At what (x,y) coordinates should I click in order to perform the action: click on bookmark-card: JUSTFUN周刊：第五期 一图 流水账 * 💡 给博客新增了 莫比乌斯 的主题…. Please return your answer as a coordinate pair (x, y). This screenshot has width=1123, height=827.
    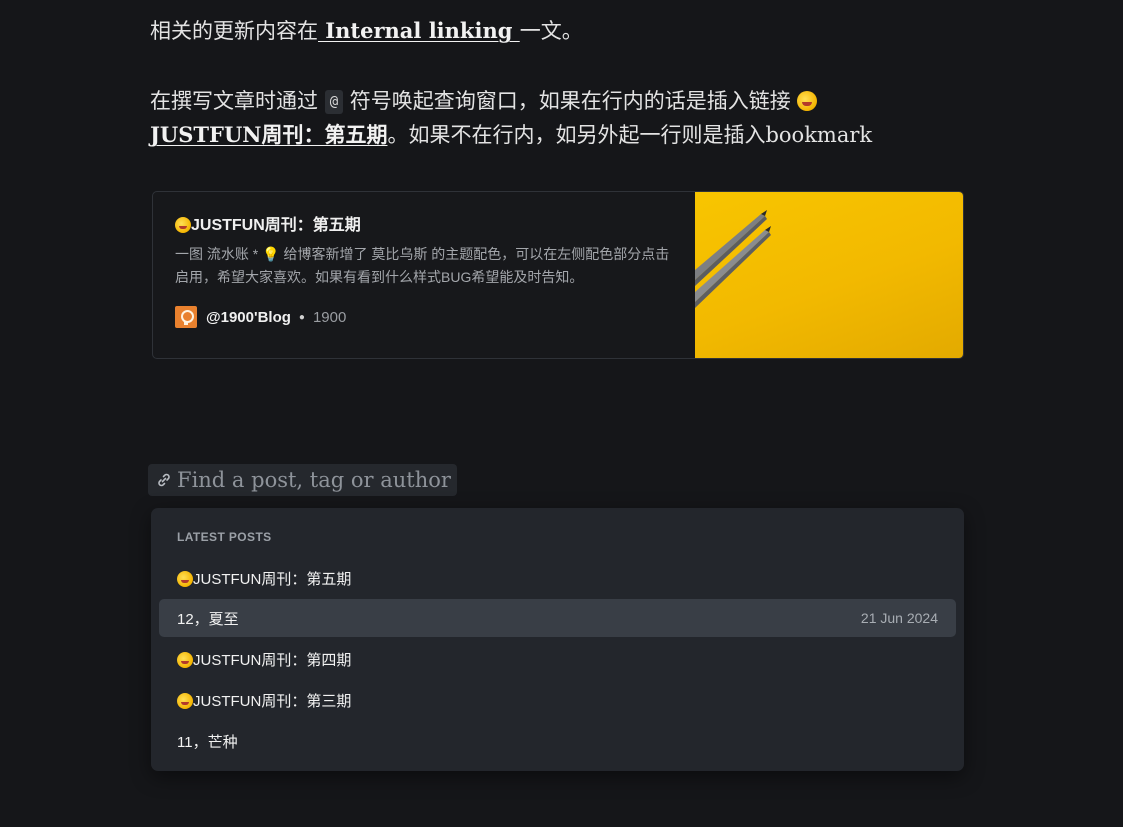
    Looking at the image, I should click on (558, 275).